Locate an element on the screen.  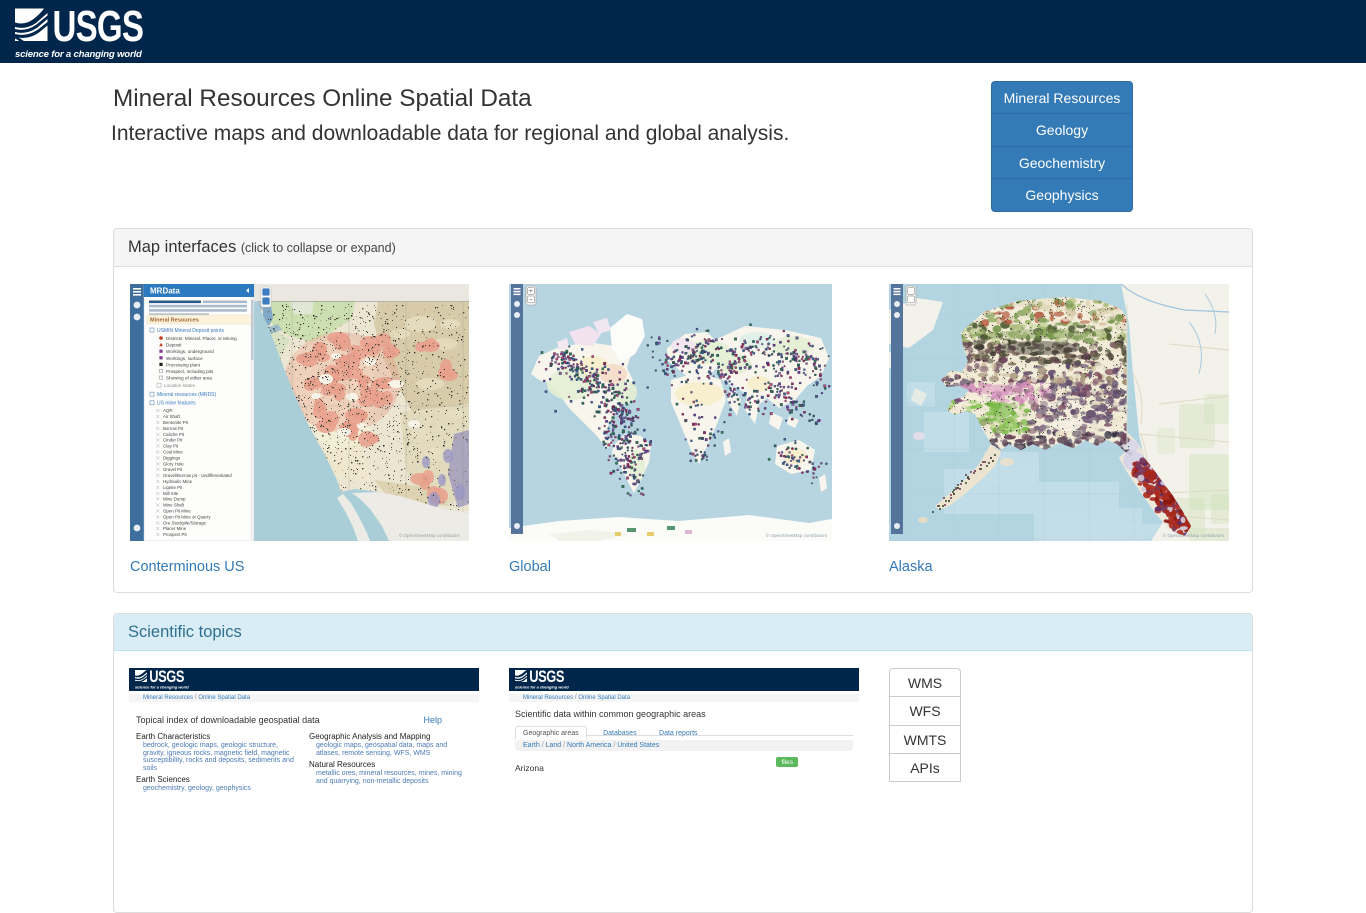
svg-text: Mineral Resources is located at coordinates (174, 321).